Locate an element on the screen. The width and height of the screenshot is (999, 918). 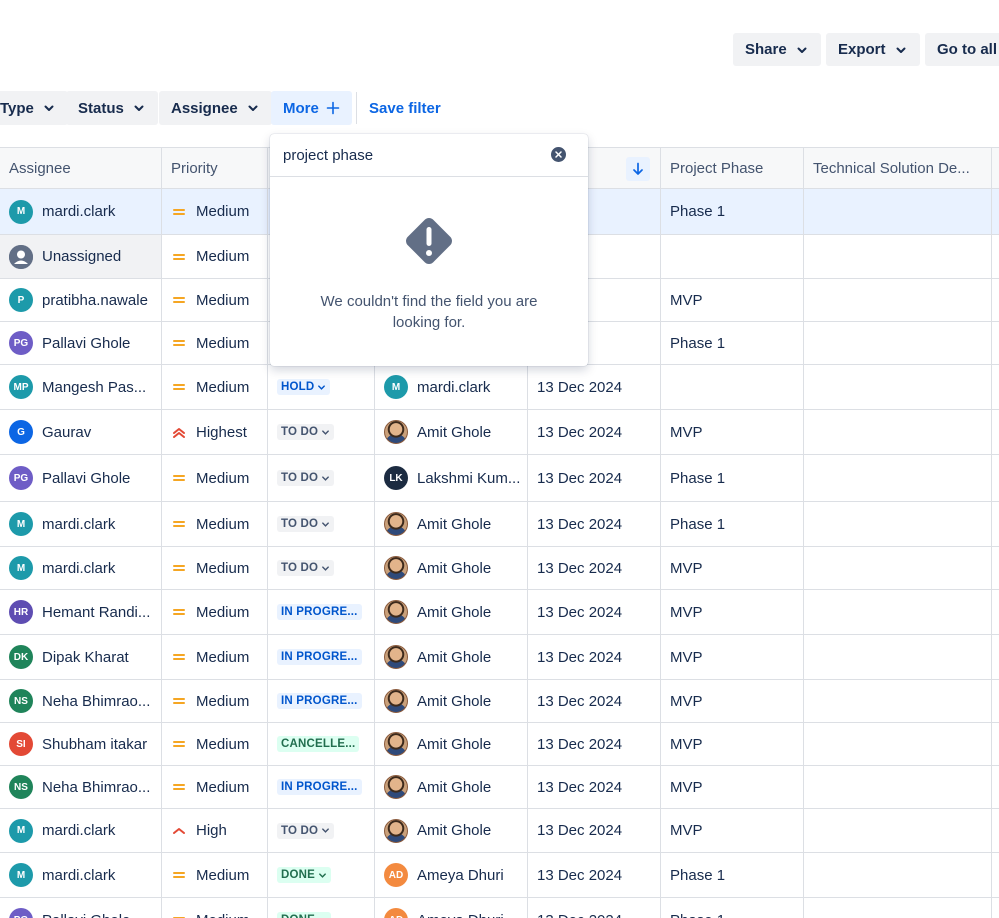
assignee-cell: Ppratibha.nawale is located at coordinates (81, 300).